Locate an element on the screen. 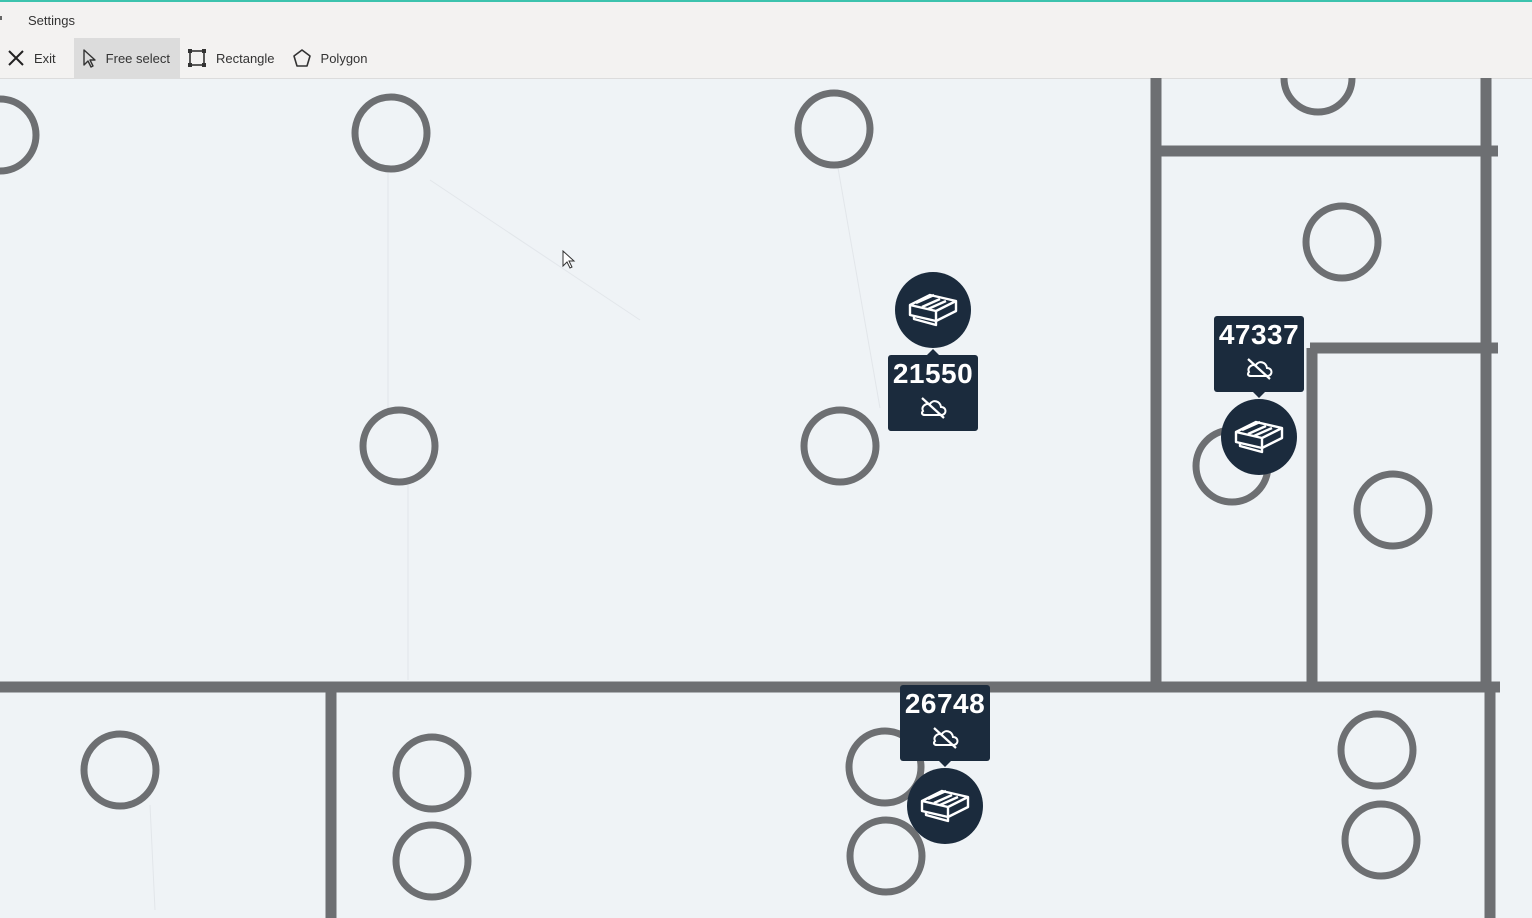 This screenshot has height=918, width=1532. robot-id: 21550 is located at coordinates (933, 373).